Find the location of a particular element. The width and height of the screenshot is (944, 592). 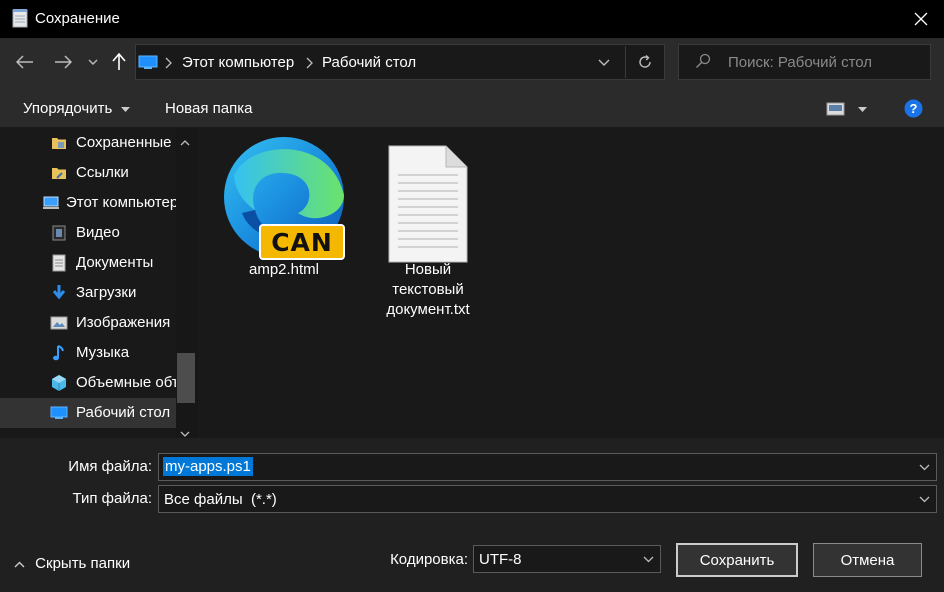

sidebar-scroll-thumb is located at coordinates (186, 378).